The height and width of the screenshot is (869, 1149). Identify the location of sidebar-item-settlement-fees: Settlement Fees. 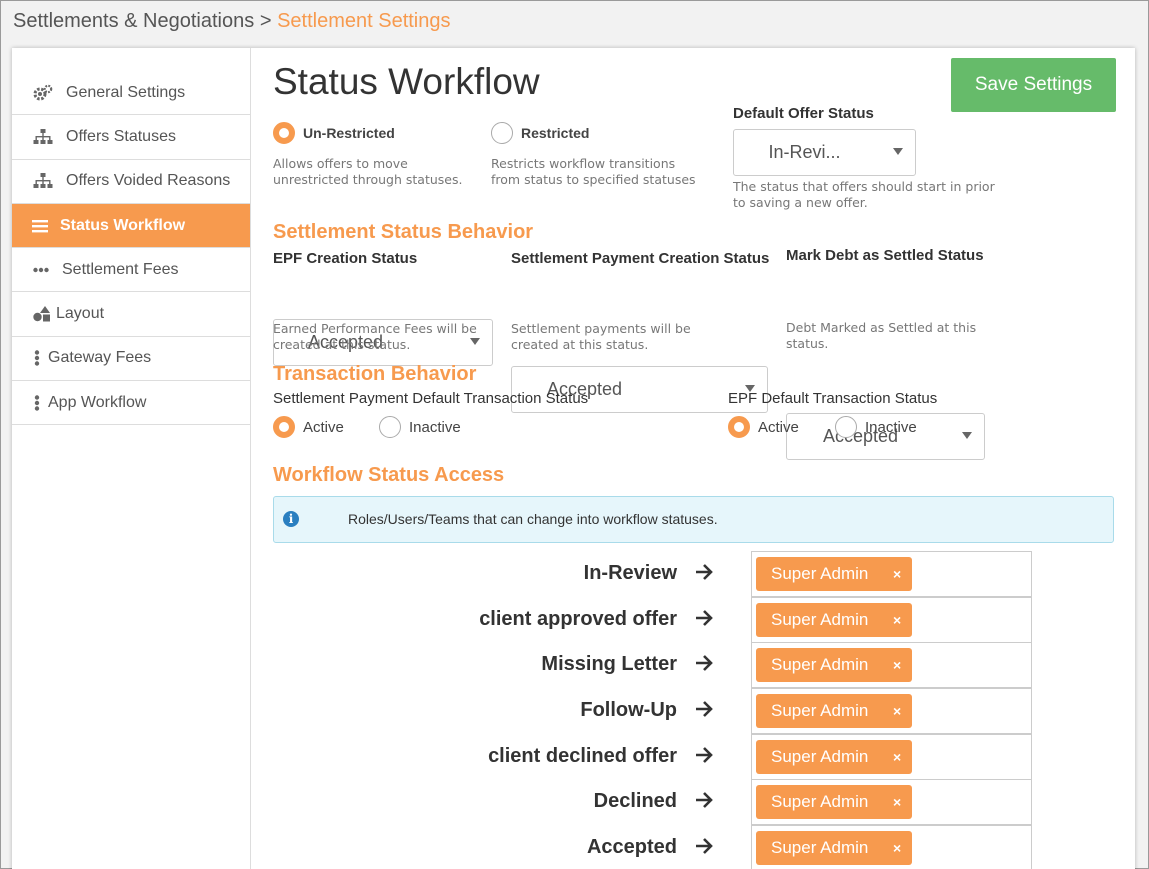
(131, 270).